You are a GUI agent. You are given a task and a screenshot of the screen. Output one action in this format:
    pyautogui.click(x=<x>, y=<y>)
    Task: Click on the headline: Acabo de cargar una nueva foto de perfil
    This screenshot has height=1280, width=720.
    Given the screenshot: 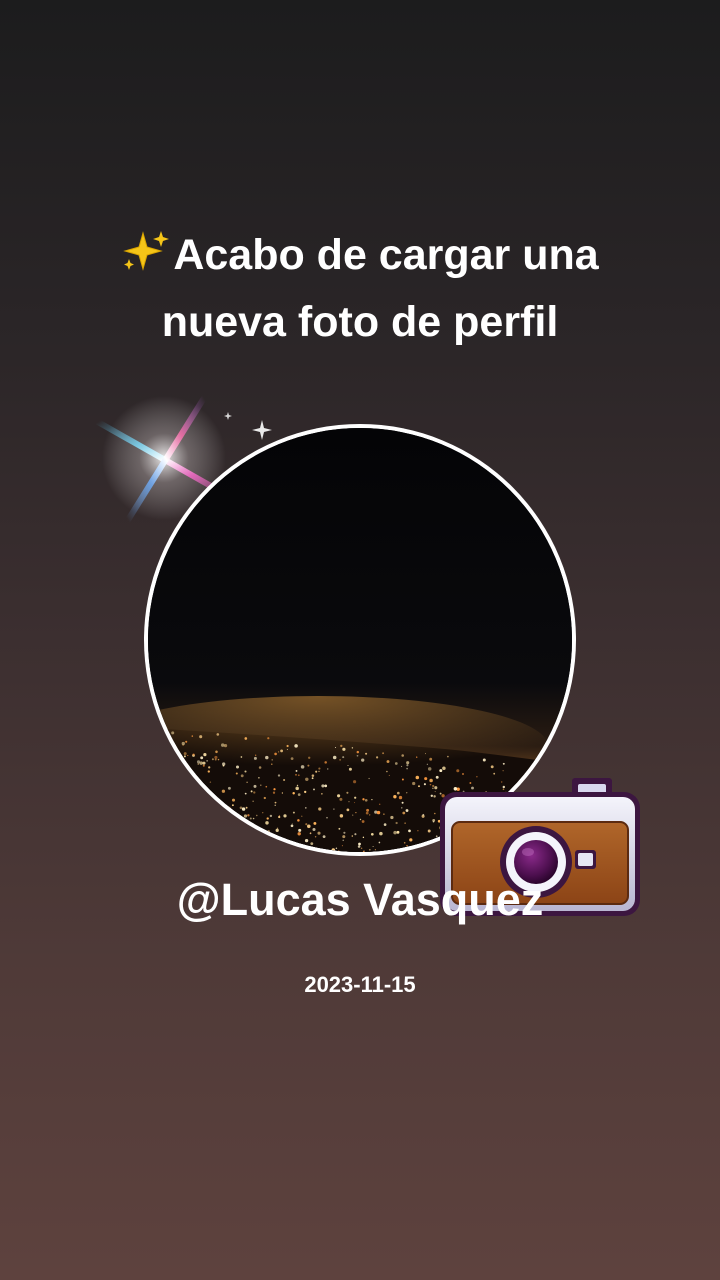 What is the action you would take?
    pyautogui.click(x=360, y=289)
    